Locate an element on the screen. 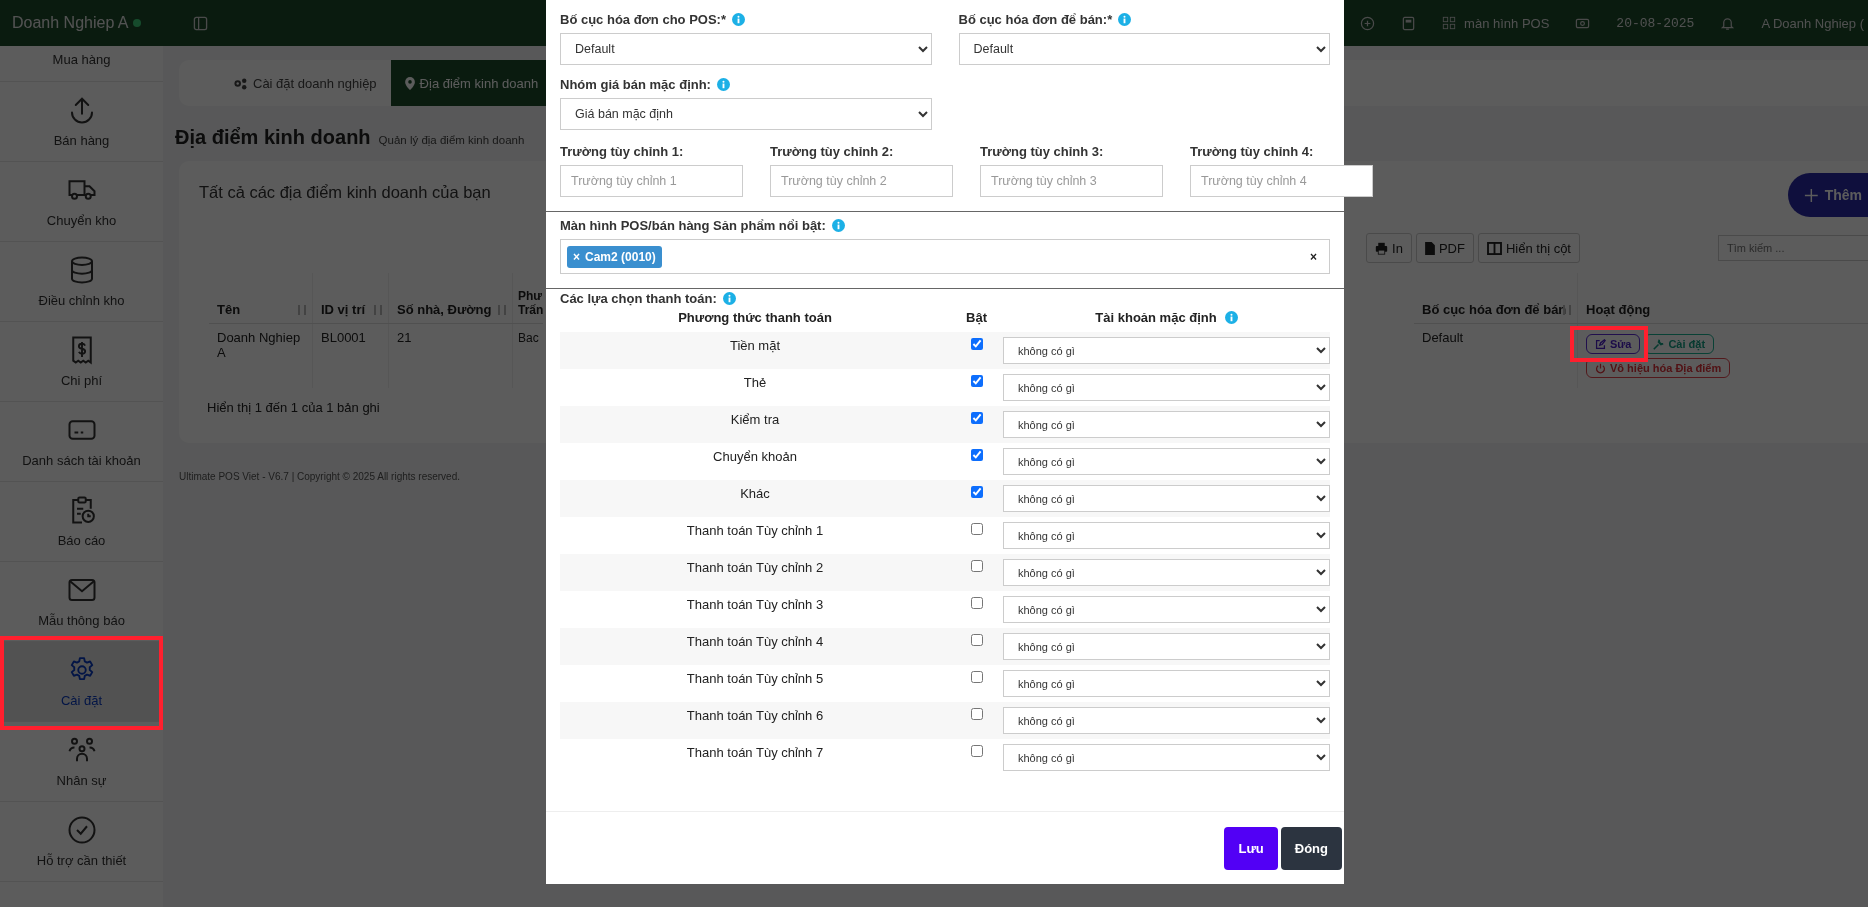 The width and height of the screenshot is (1868, 907). table-info: Hiển thị 1 đến 1 của 1 bản ghi is located at coordinates (293, 407).